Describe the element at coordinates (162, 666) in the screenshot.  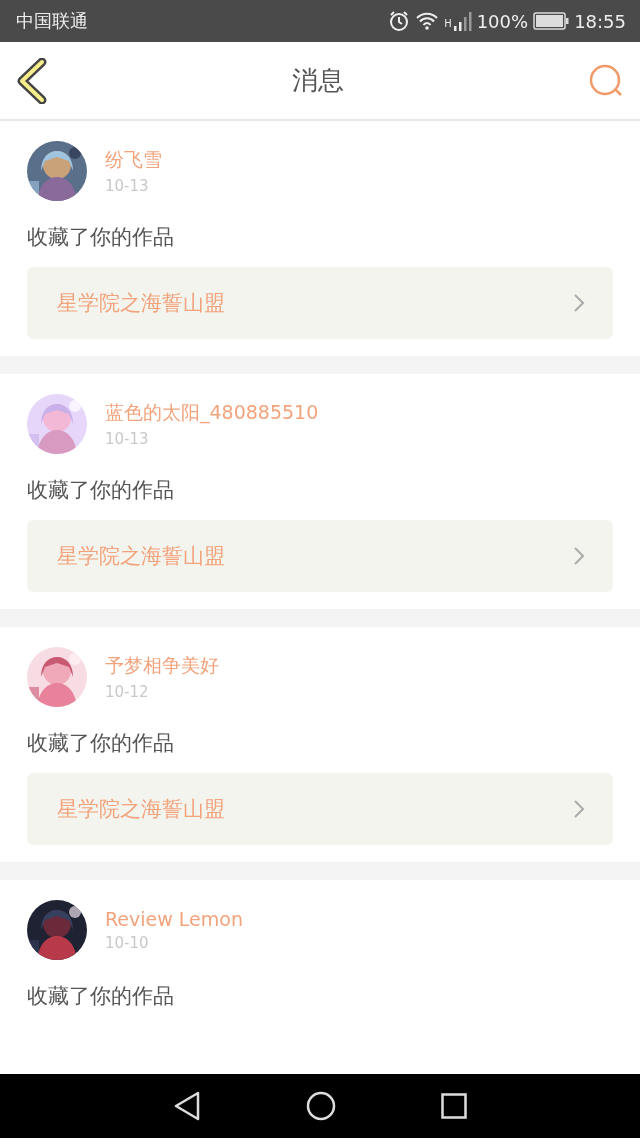
I see `user-name: 予梦相争美好` at that location.